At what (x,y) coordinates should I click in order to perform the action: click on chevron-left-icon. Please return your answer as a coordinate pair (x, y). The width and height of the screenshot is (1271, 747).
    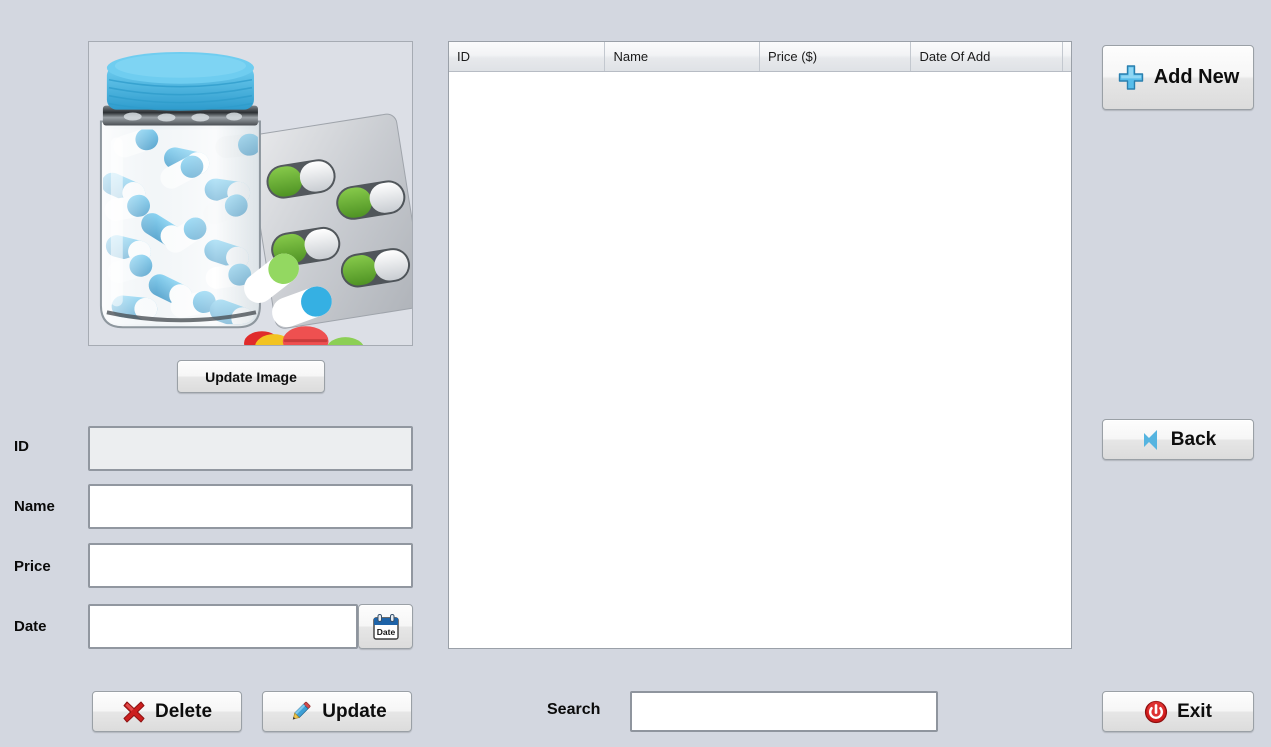
    Looking at the image, I should click on (1151, 440).